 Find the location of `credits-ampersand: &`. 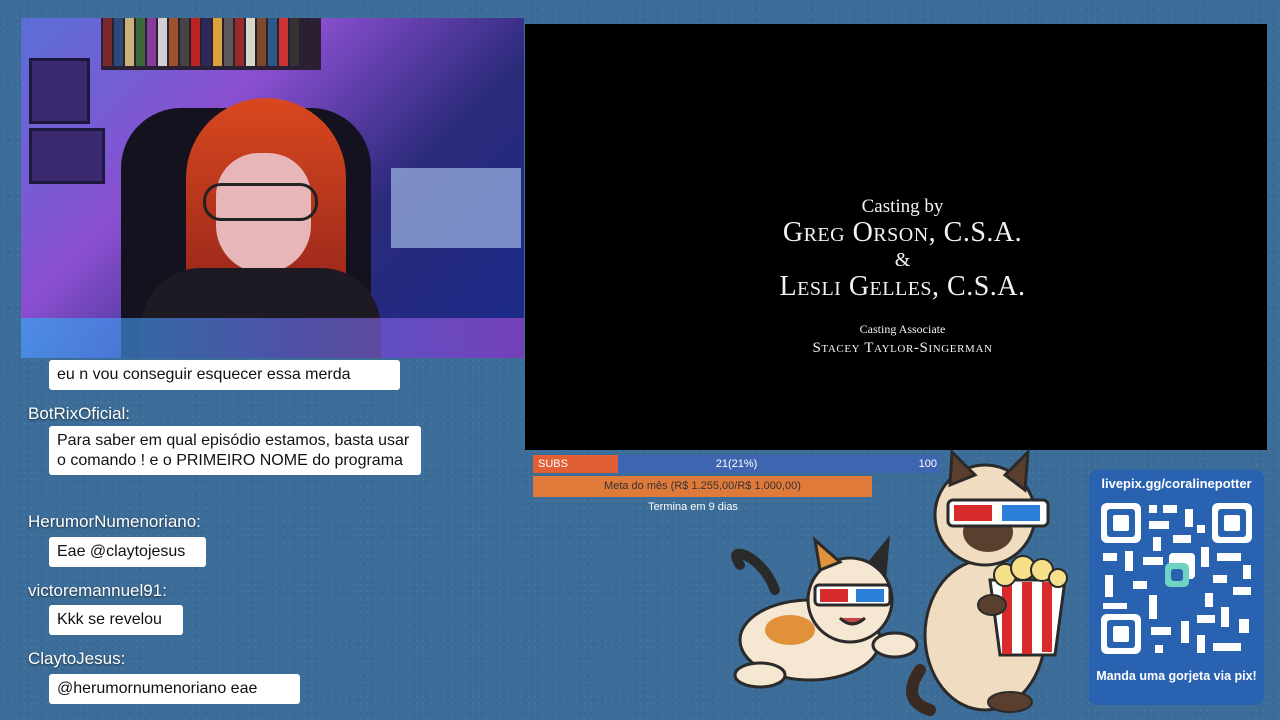

credits-ampersand: & is located at coordinates (902, 260).